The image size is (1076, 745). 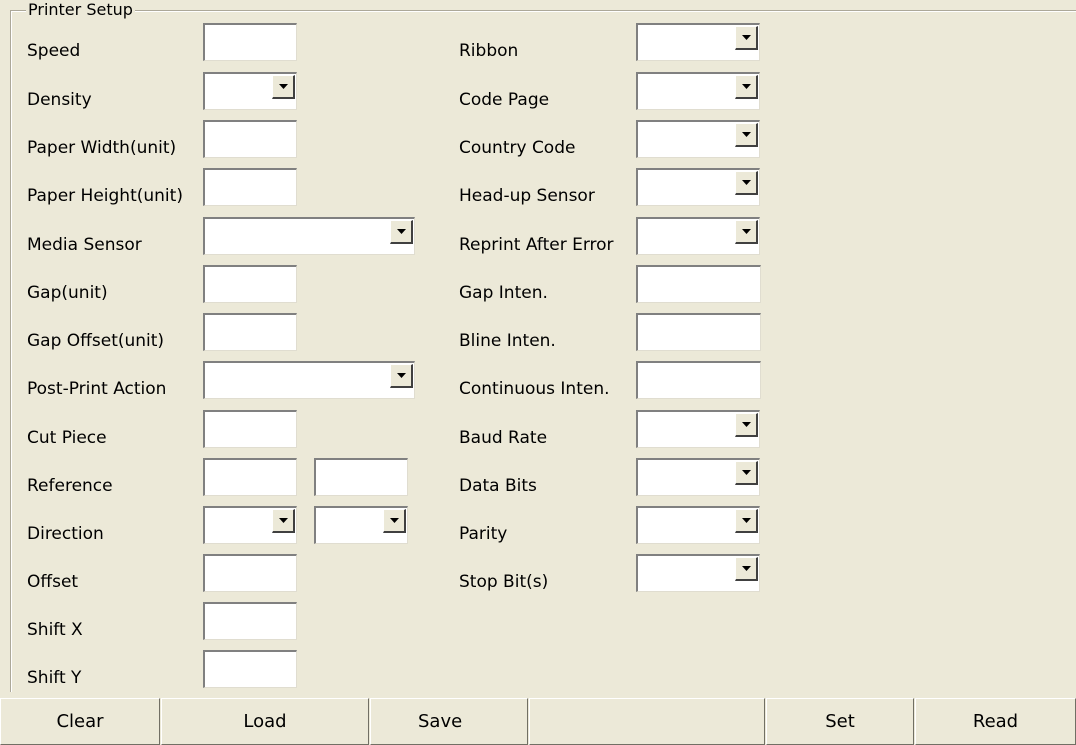 What do you see at coordinates (361, 525) in the screenshot?
I see `direction-2-dropdown` at bounding box center [361, 525].